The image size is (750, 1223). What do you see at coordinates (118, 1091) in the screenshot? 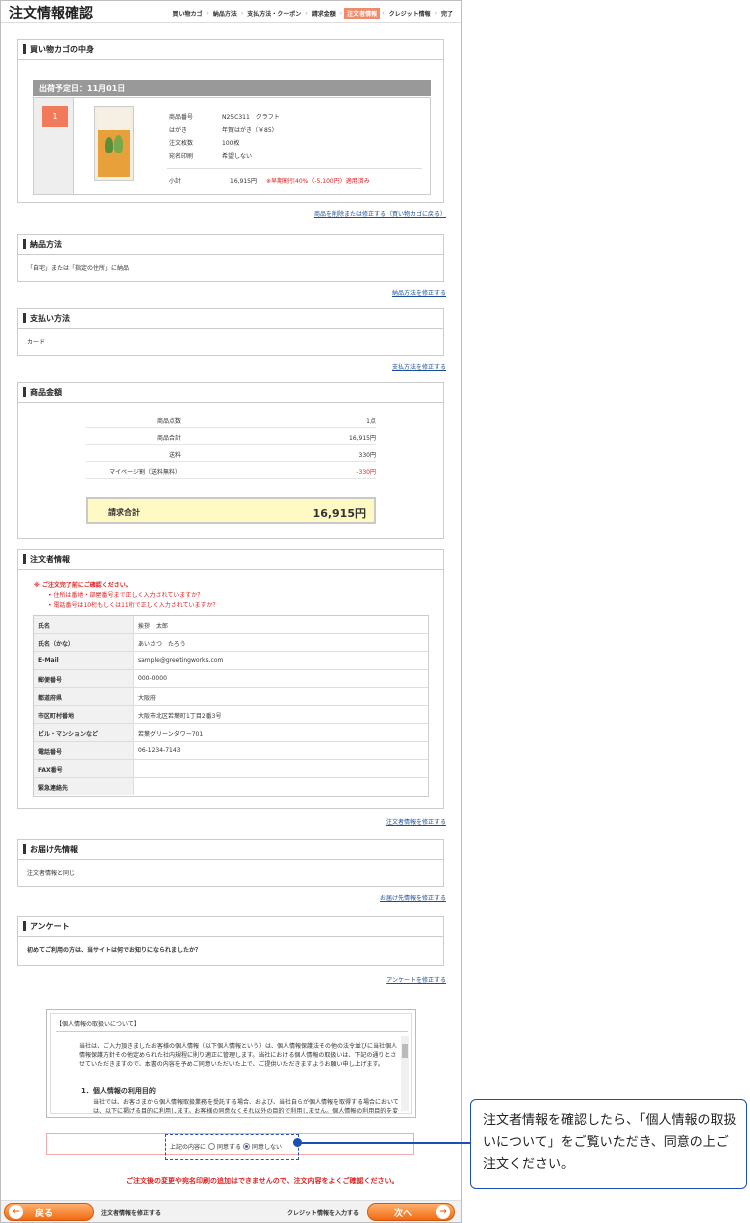
I see `privacy-heading: 1．個人情報の利用目的` at bounding box center [118, 1091].